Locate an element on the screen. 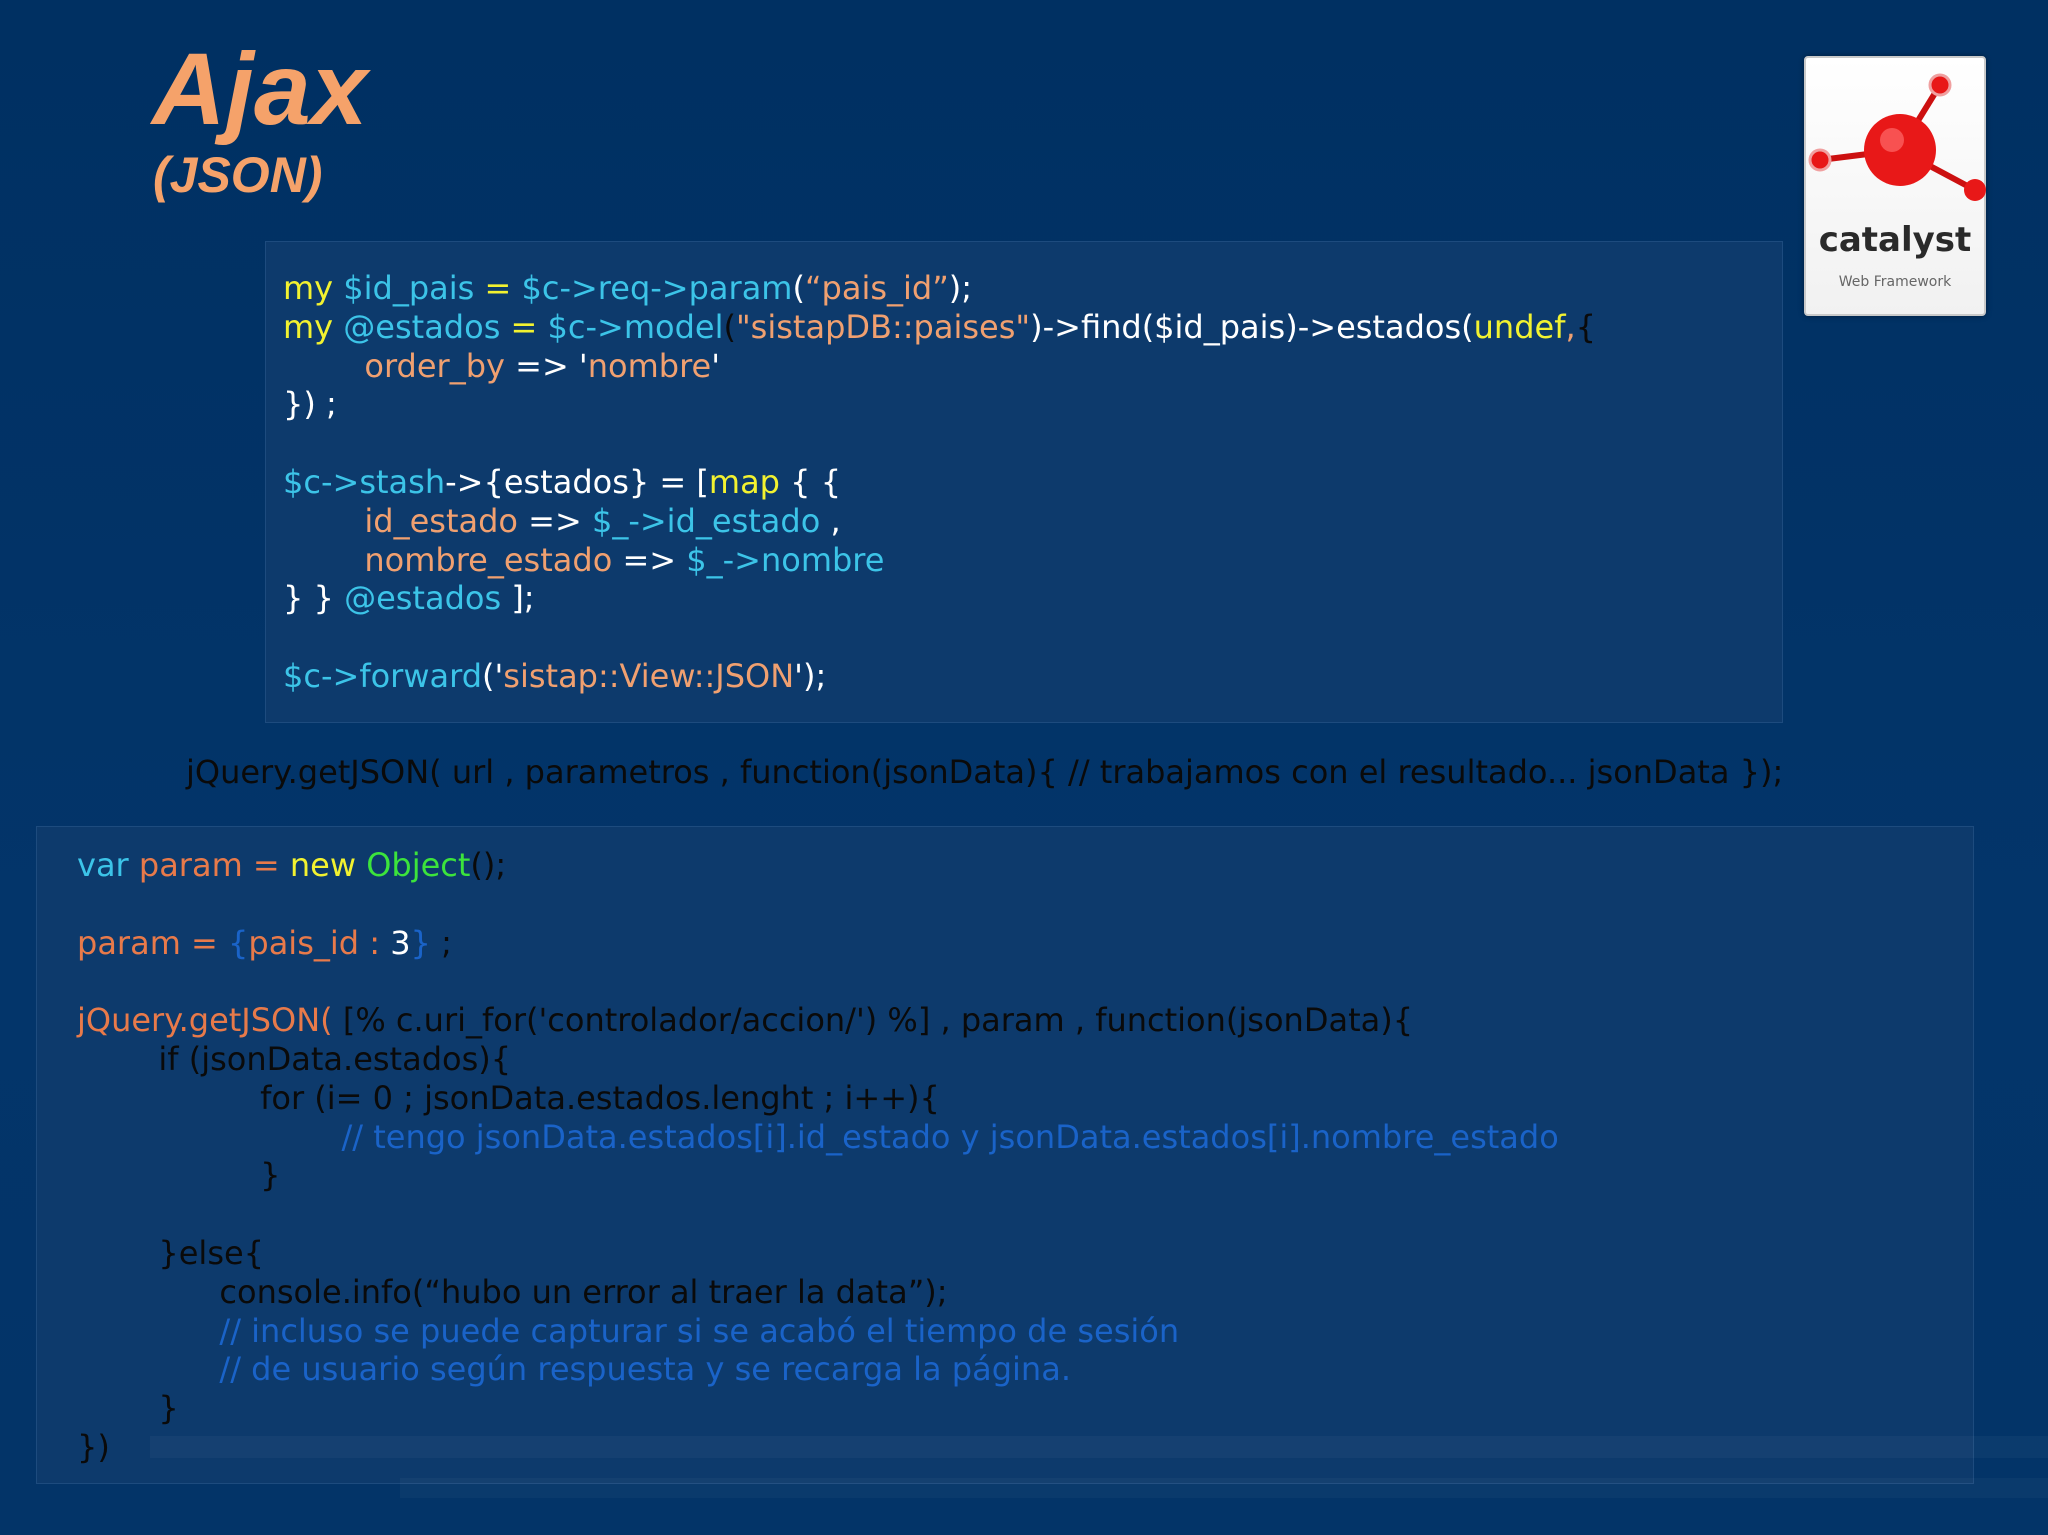  code-token: (' is located at coordinates (493, 675).